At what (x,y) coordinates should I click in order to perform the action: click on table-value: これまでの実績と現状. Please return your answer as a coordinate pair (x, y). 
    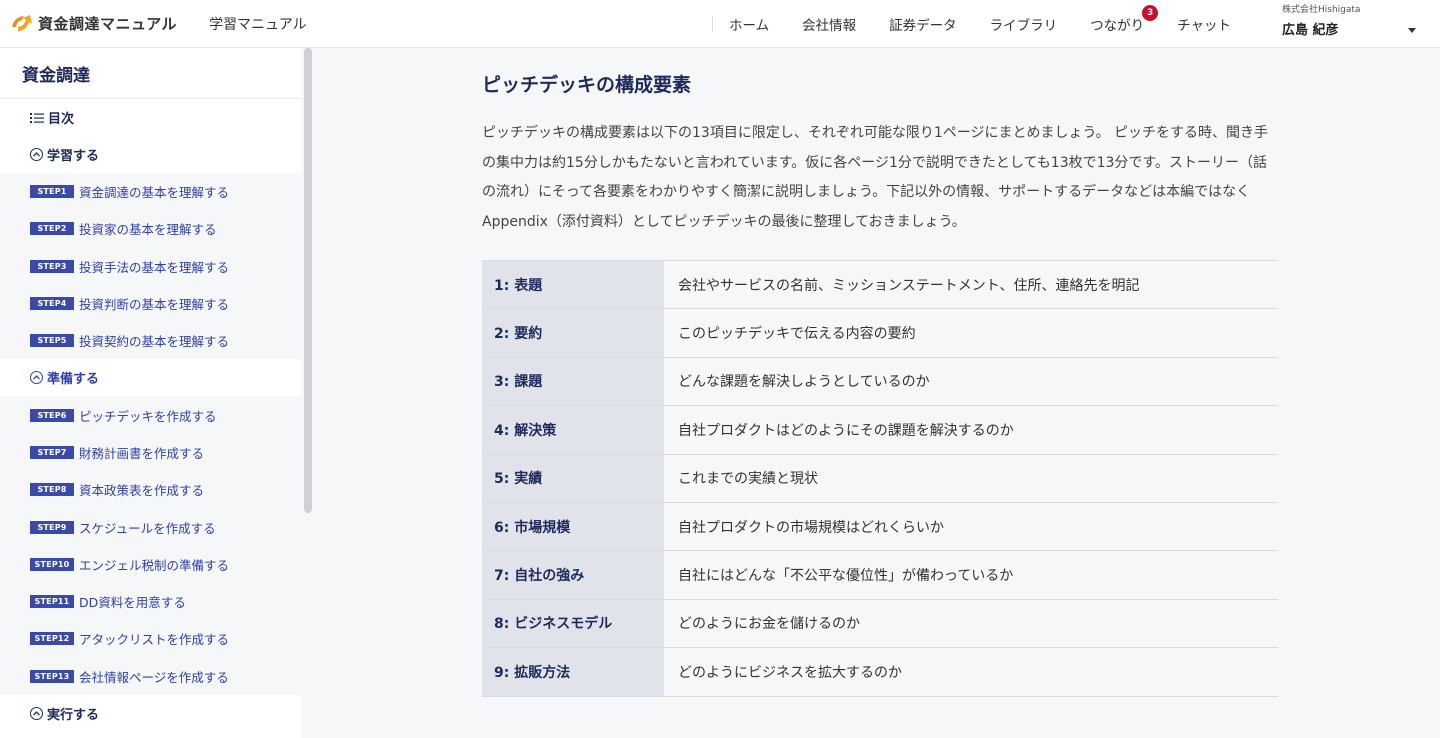
    Looking at the image, I should click on (971, 478).